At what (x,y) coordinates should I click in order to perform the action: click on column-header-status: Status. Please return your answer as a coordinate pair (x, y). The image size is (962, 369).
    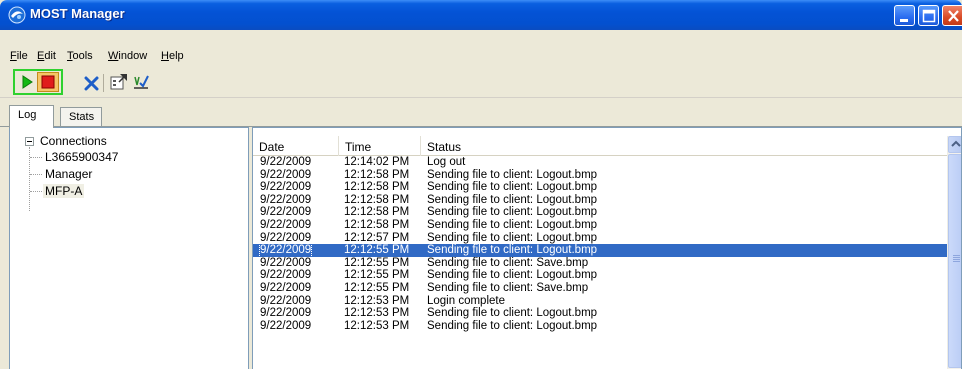
    Looking at the image, I should click on (684, 146).